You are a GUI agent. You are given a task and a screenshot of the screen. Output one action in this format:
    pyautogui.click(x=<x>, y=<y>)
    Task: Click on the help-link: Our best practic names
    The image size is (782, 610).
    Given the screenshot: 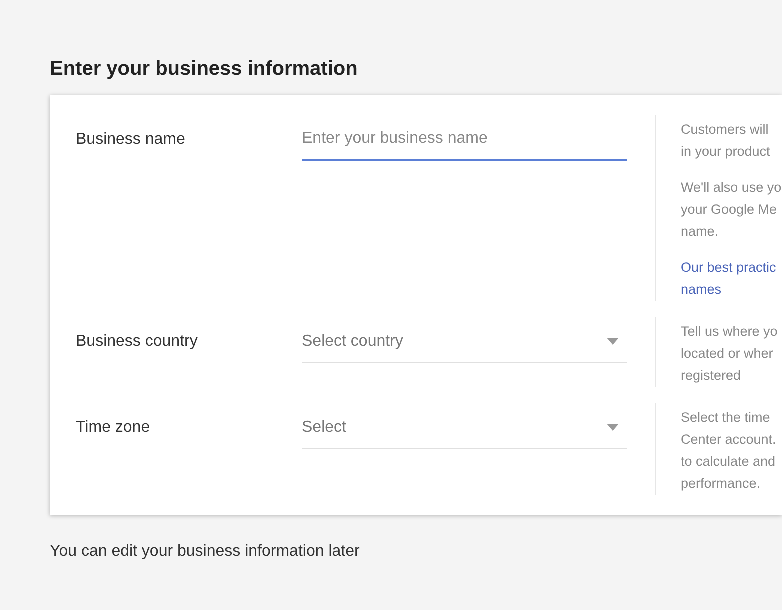 What is the action you would take?
    pyautogui.click(x=731, y=279)
    